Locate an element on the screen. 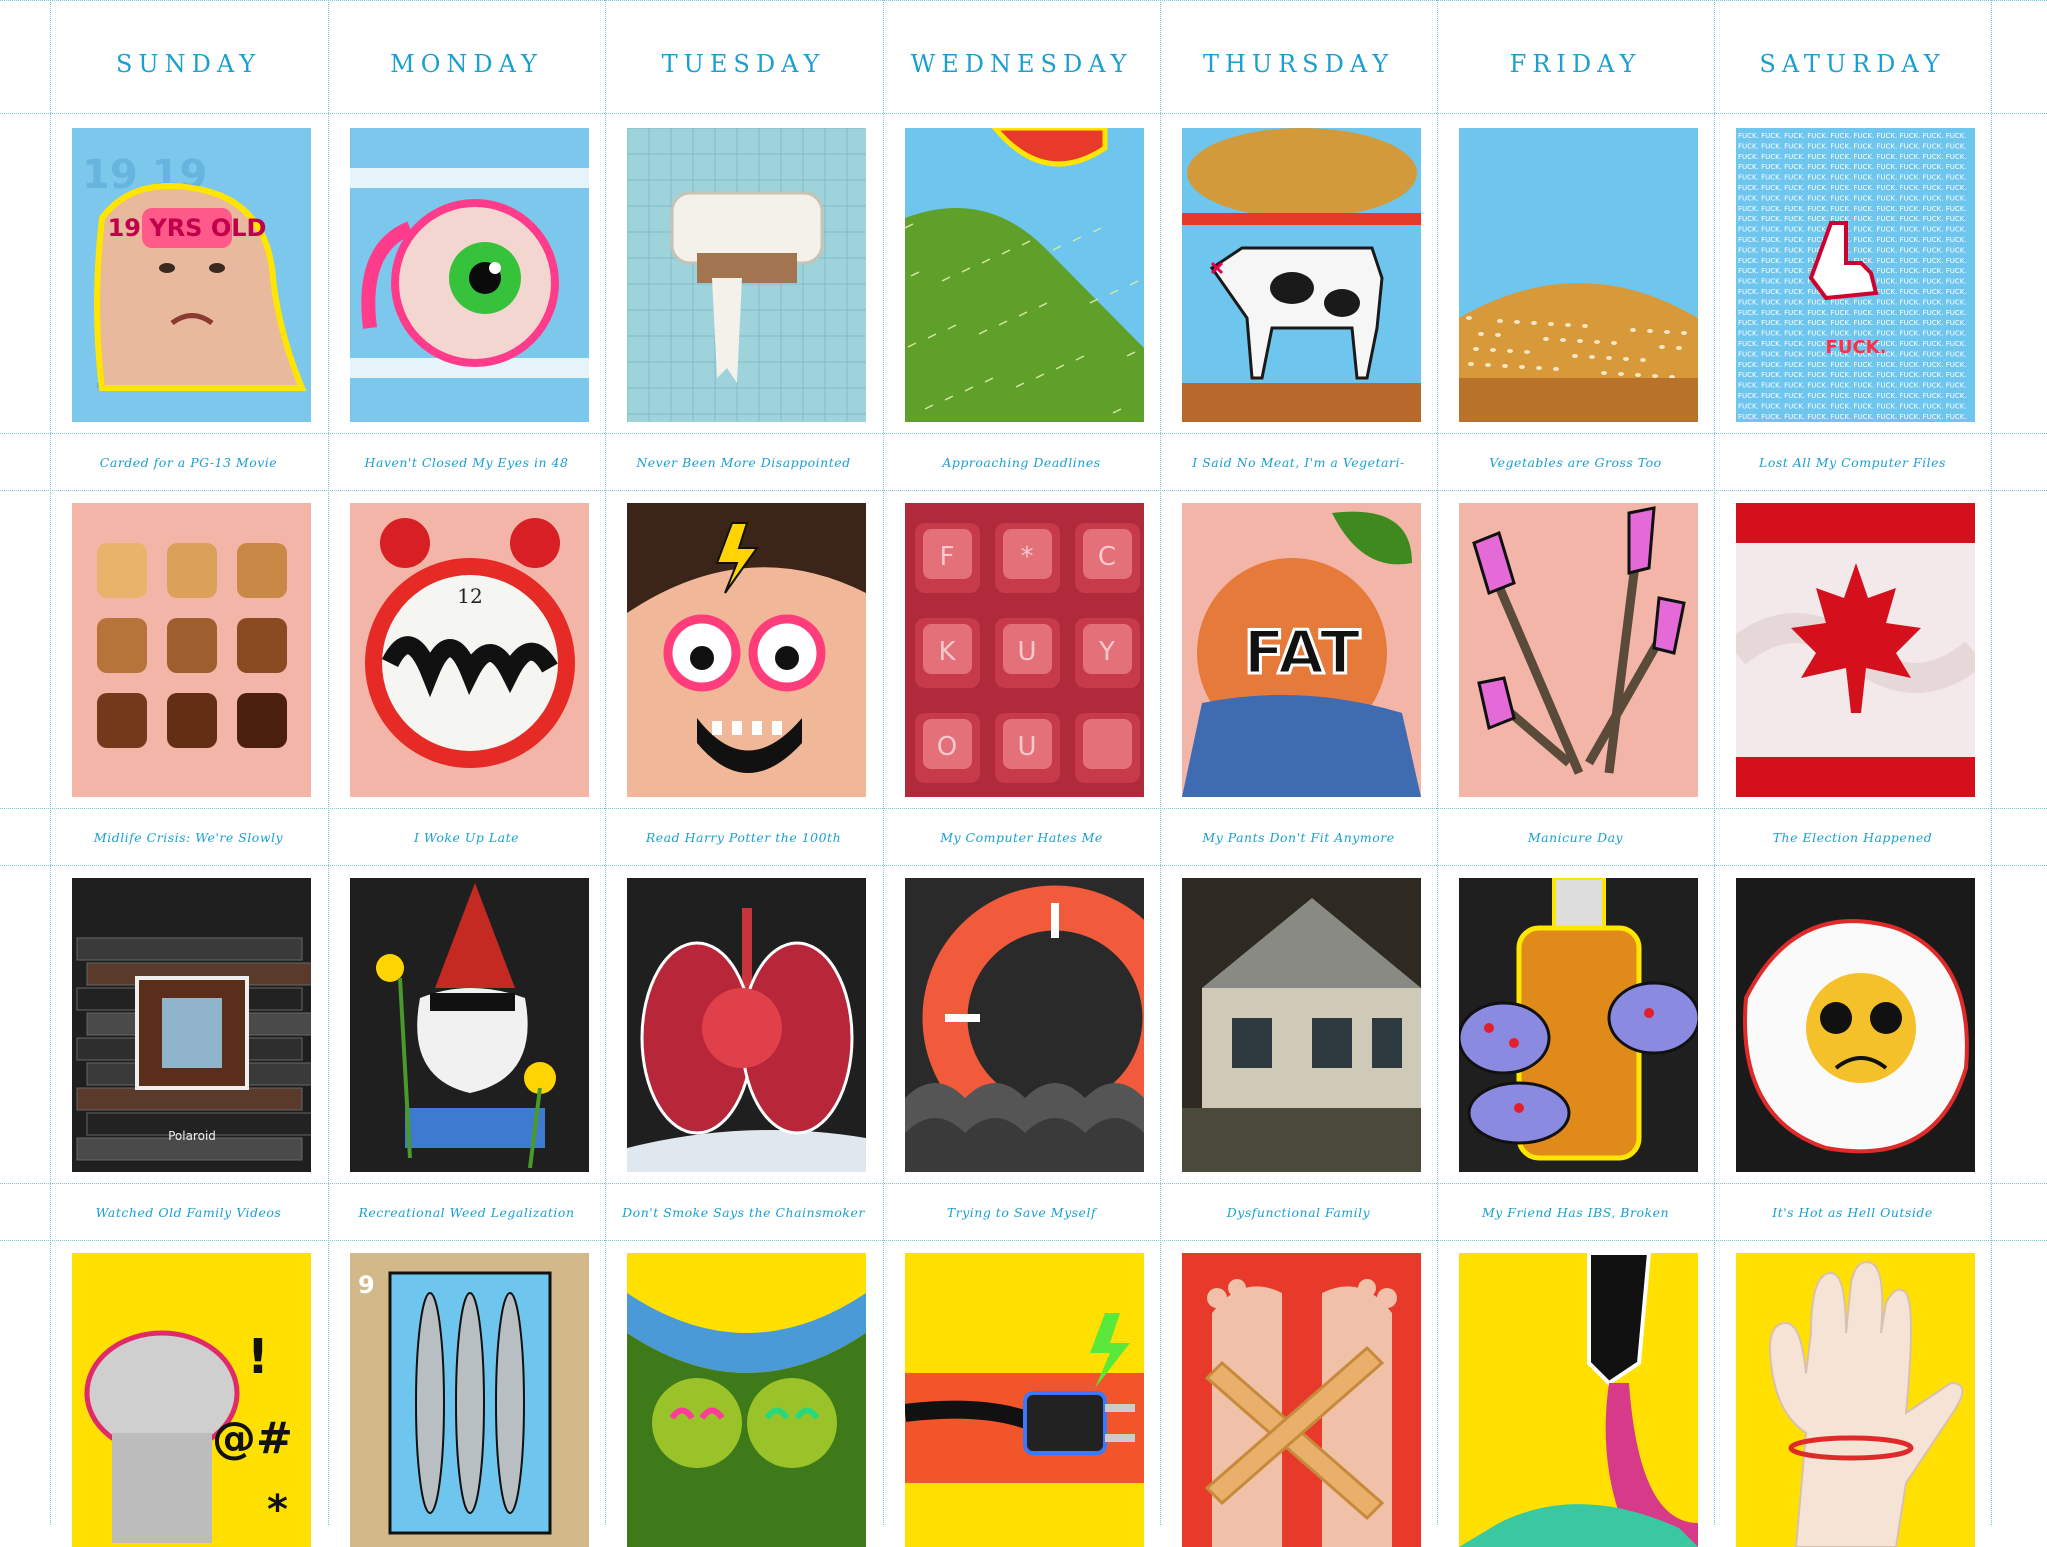 The height and width of the screenshot is (1547, 2047). garden-gnome-icon is located at coordinates (469, 1025).